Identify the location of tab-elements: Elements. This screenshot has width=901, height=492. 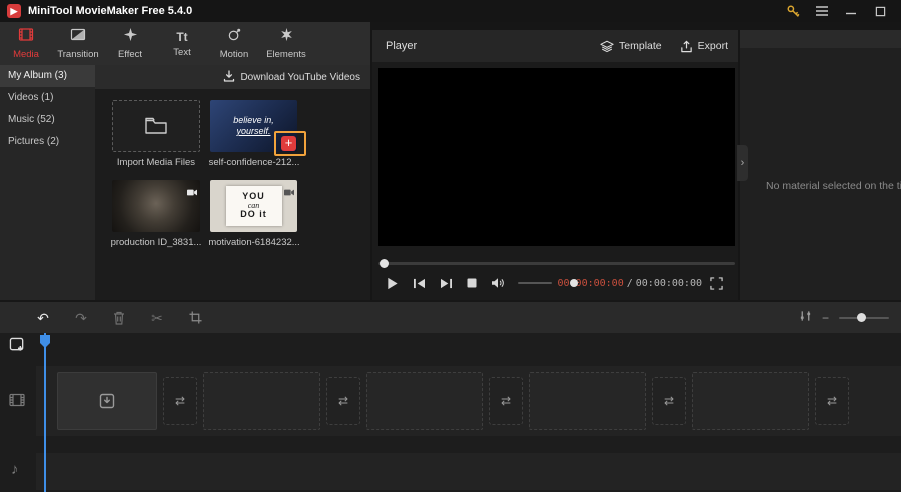
(286, 43).